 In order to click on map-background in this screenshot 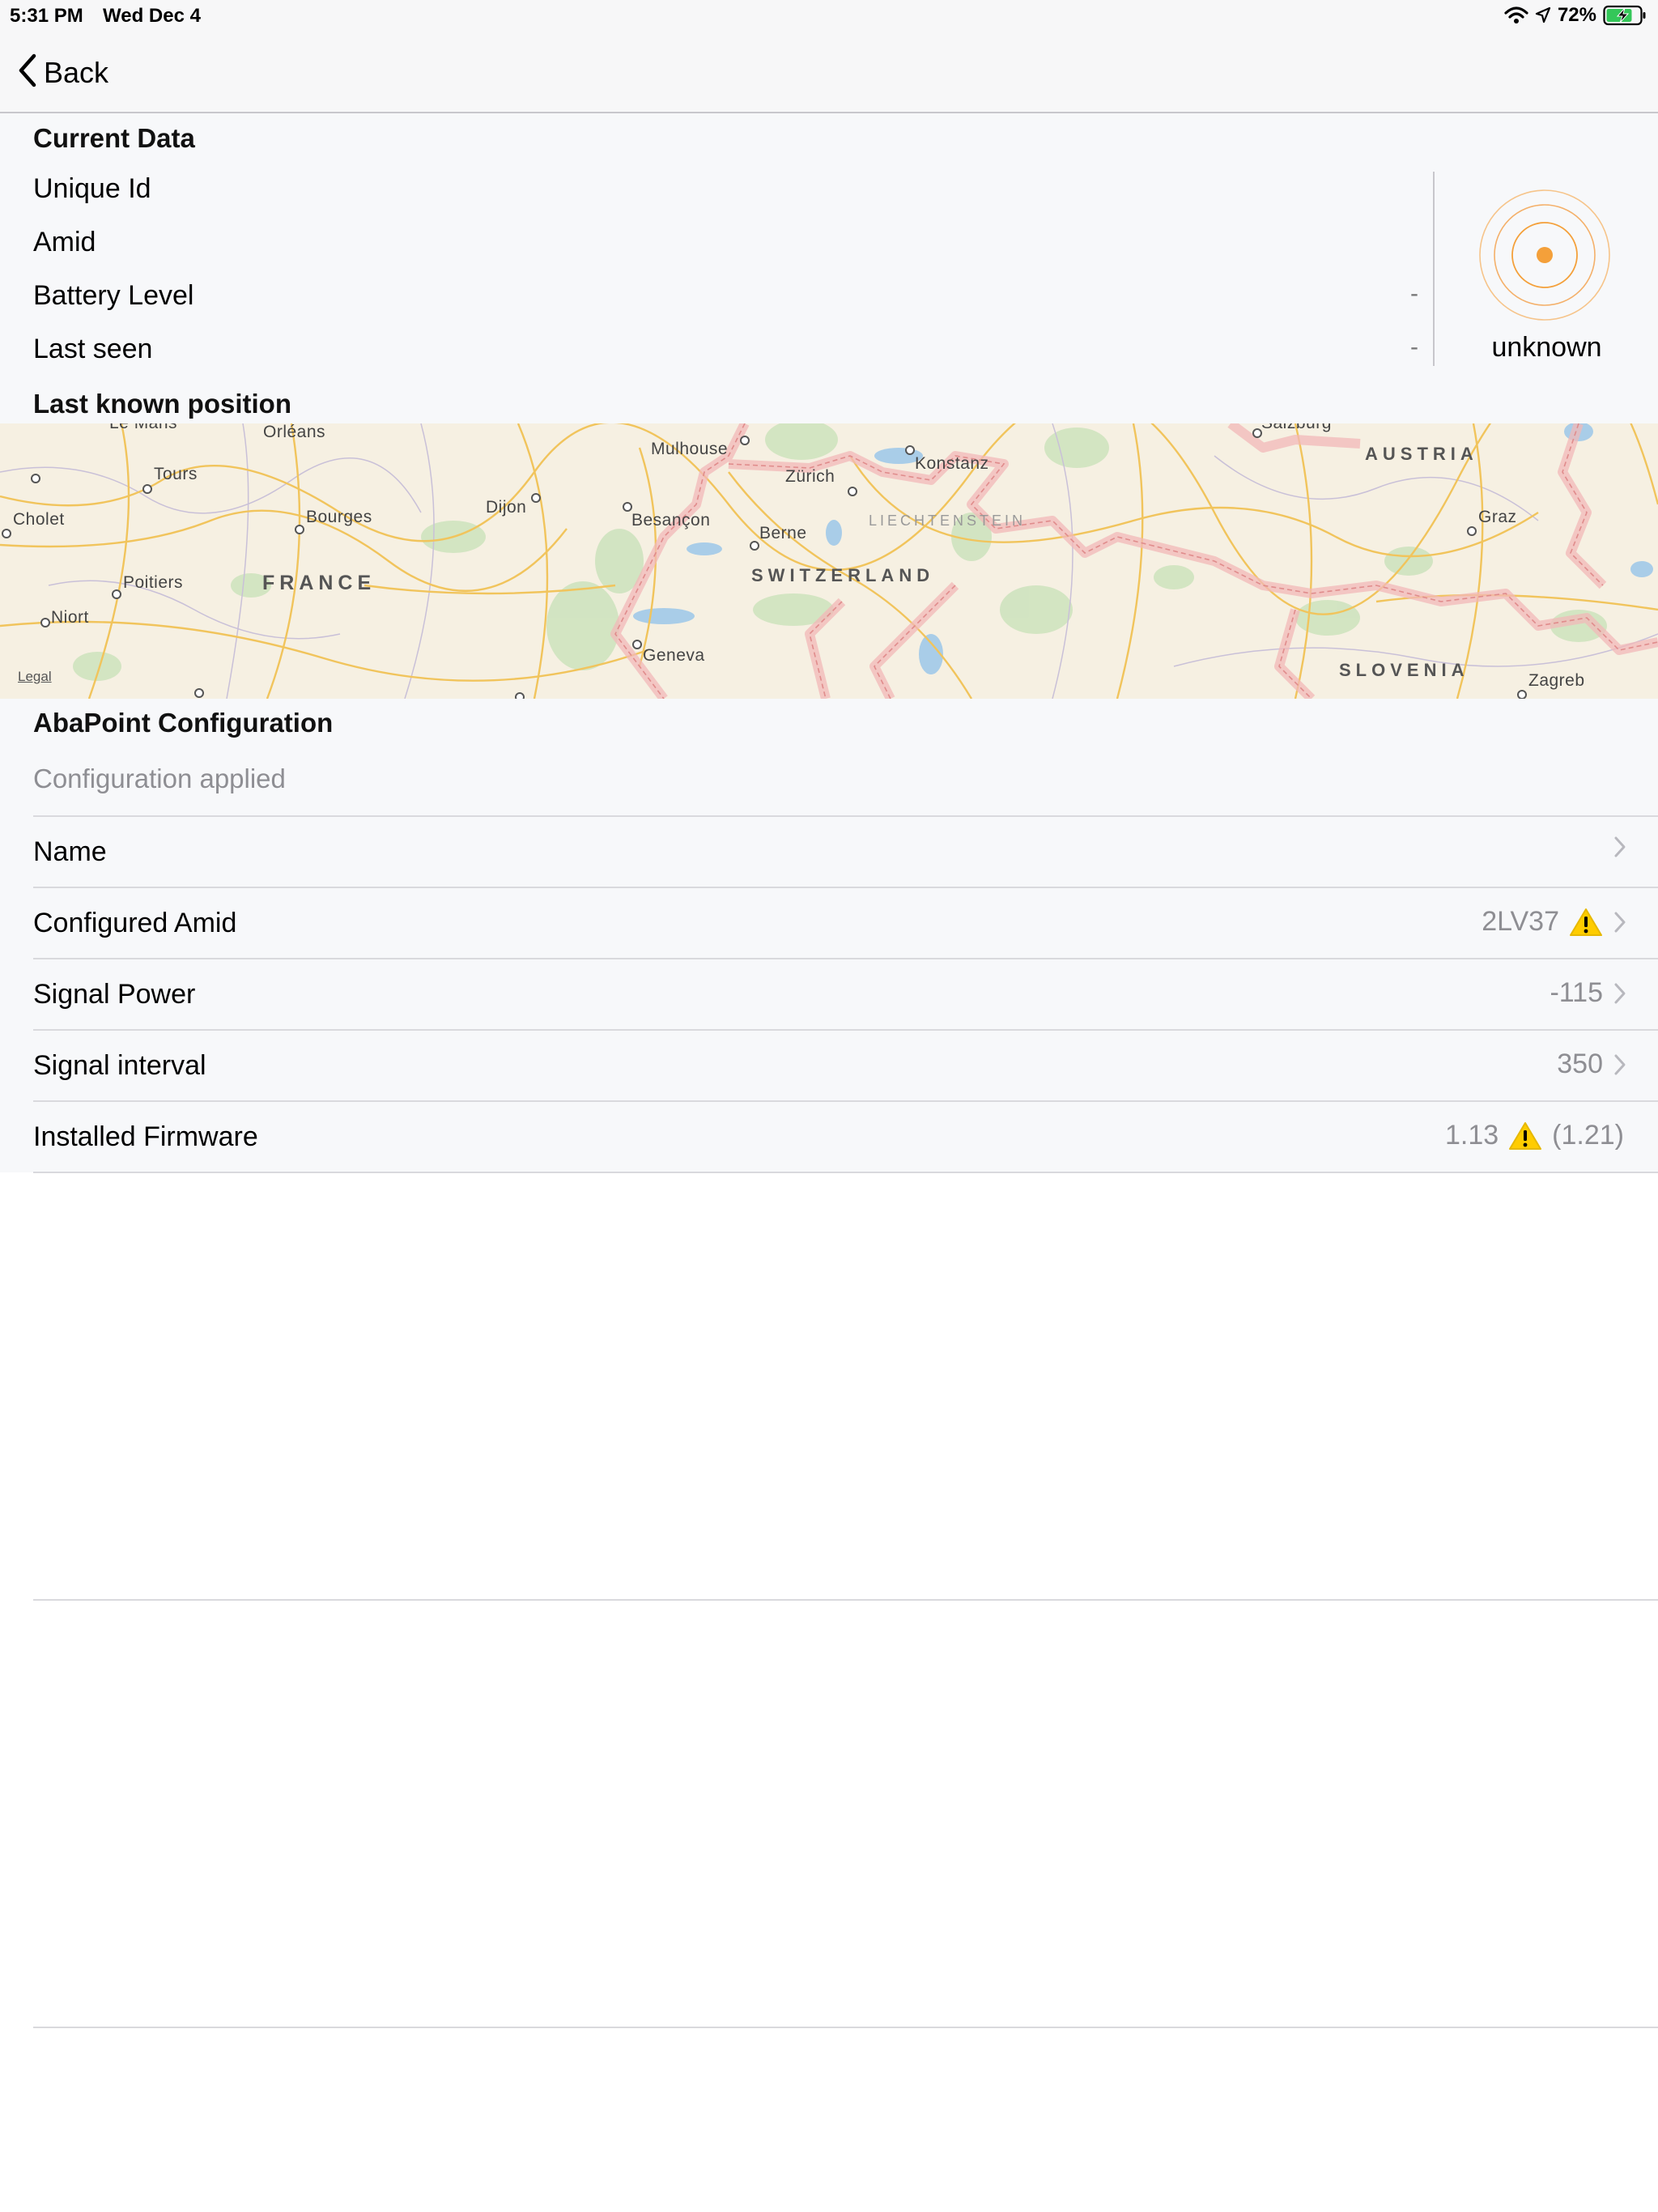, I will do `click(829, 561)`.